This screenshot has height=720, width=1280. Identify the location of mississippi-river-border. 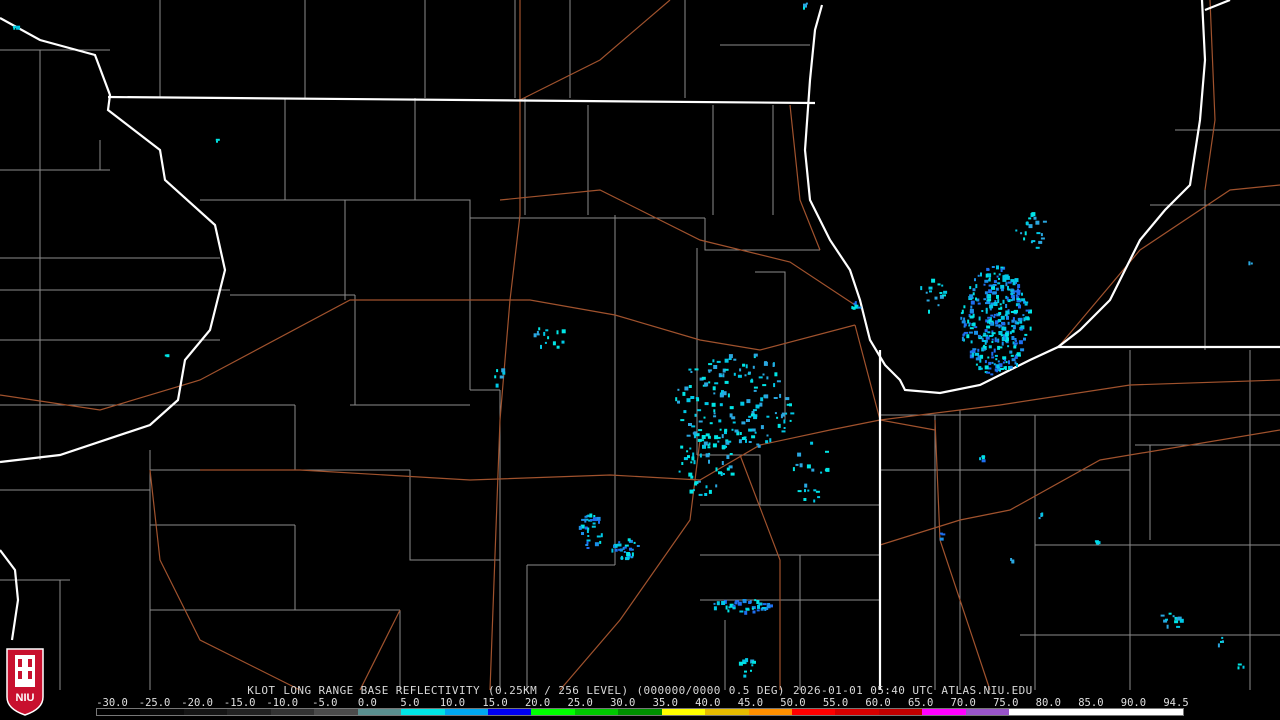
(113, 240).